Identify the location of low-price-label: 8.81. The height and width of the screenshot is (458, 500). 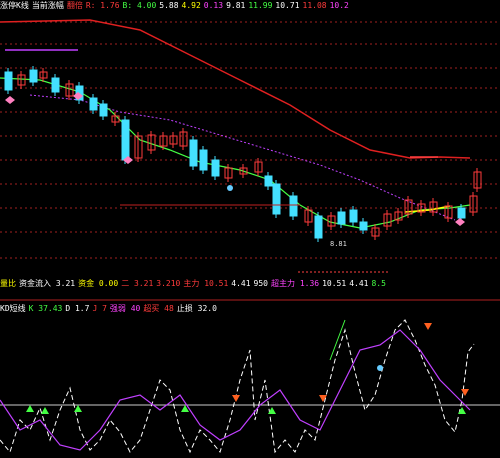
(338, 244).